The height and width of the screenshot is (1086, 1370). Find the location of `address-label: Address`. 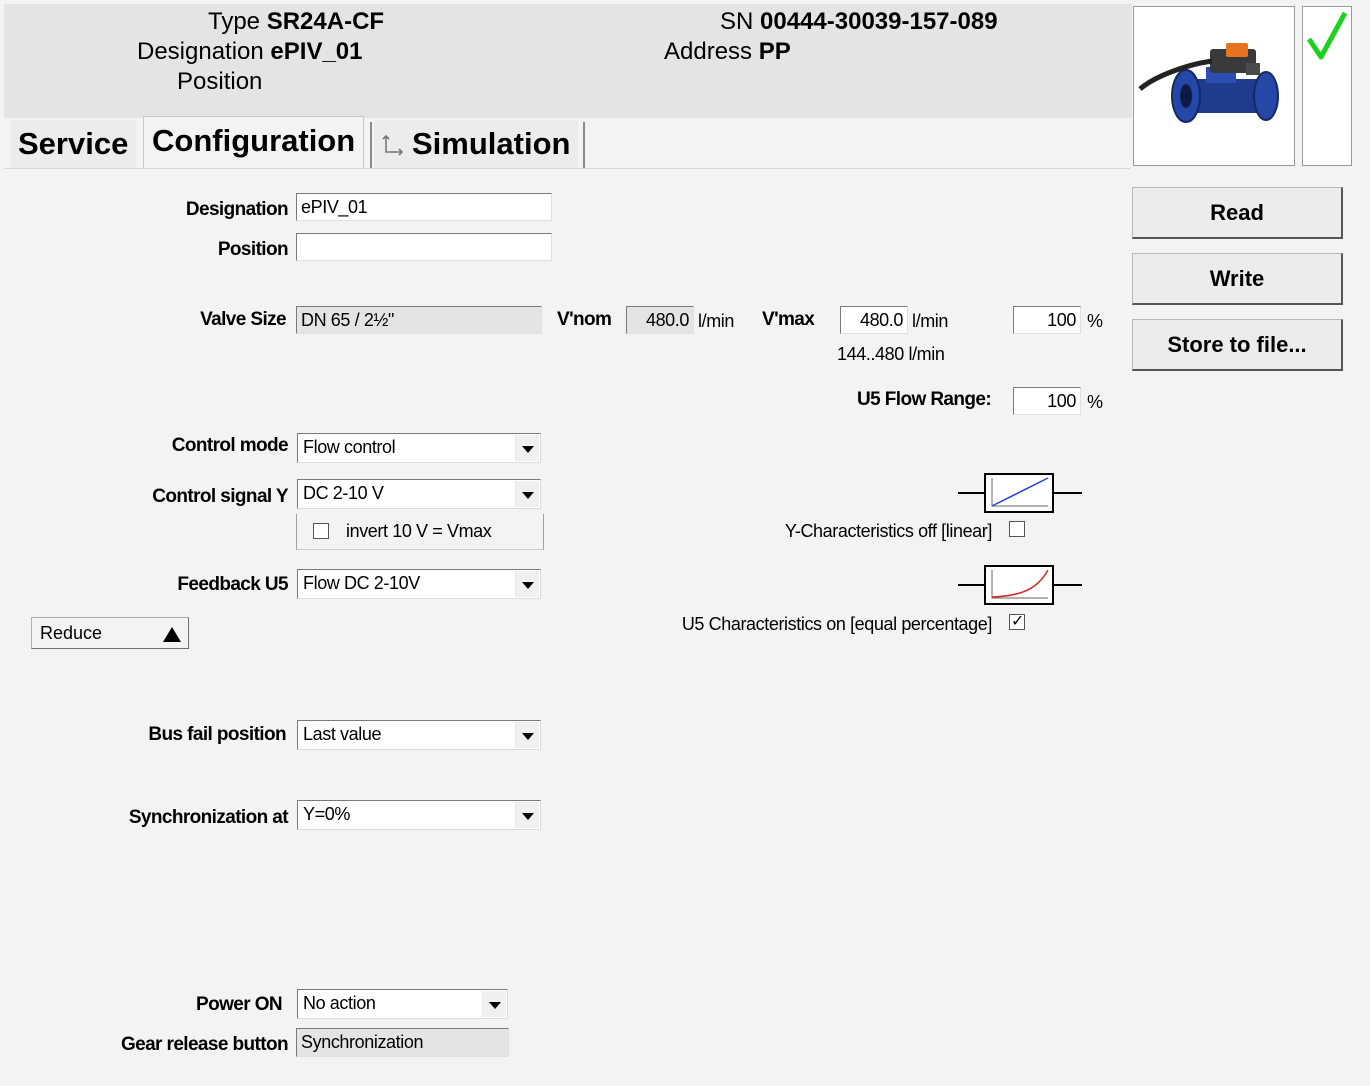

address-label: Address is located at coordinates (708, 51).